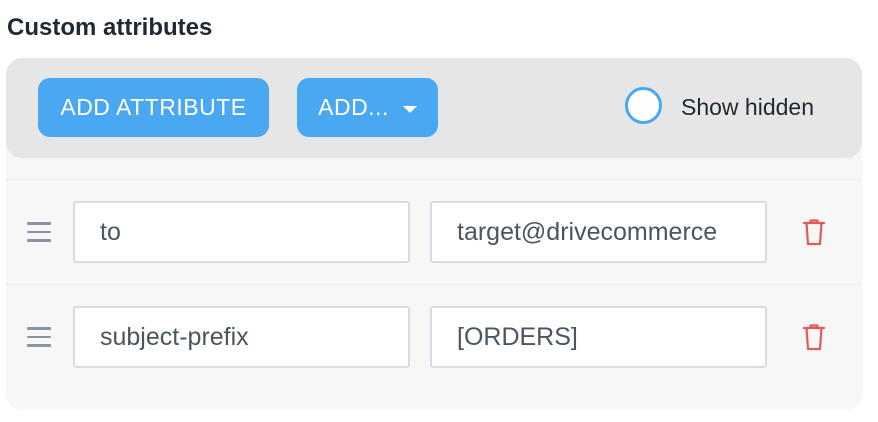 This screenshot has height=422, width=878. Describe the element at coordinates (110, 27) in the screenshot. I see `section-title: Custom attributes` at that location.